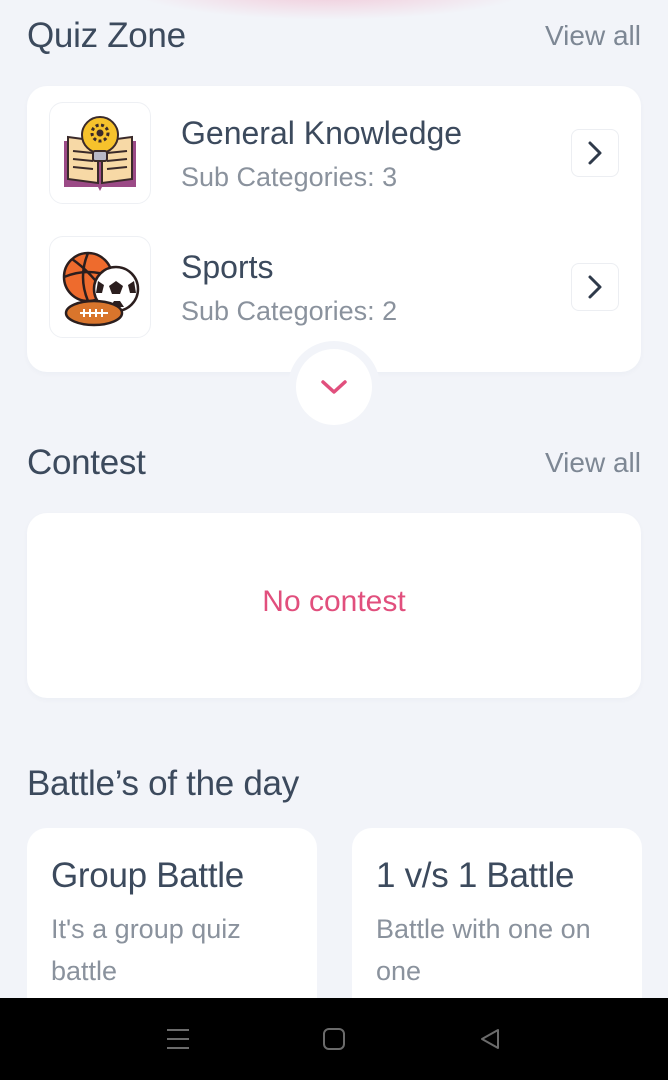  I want to click on battles-header: Battle’s of the day, so click(334, 784).